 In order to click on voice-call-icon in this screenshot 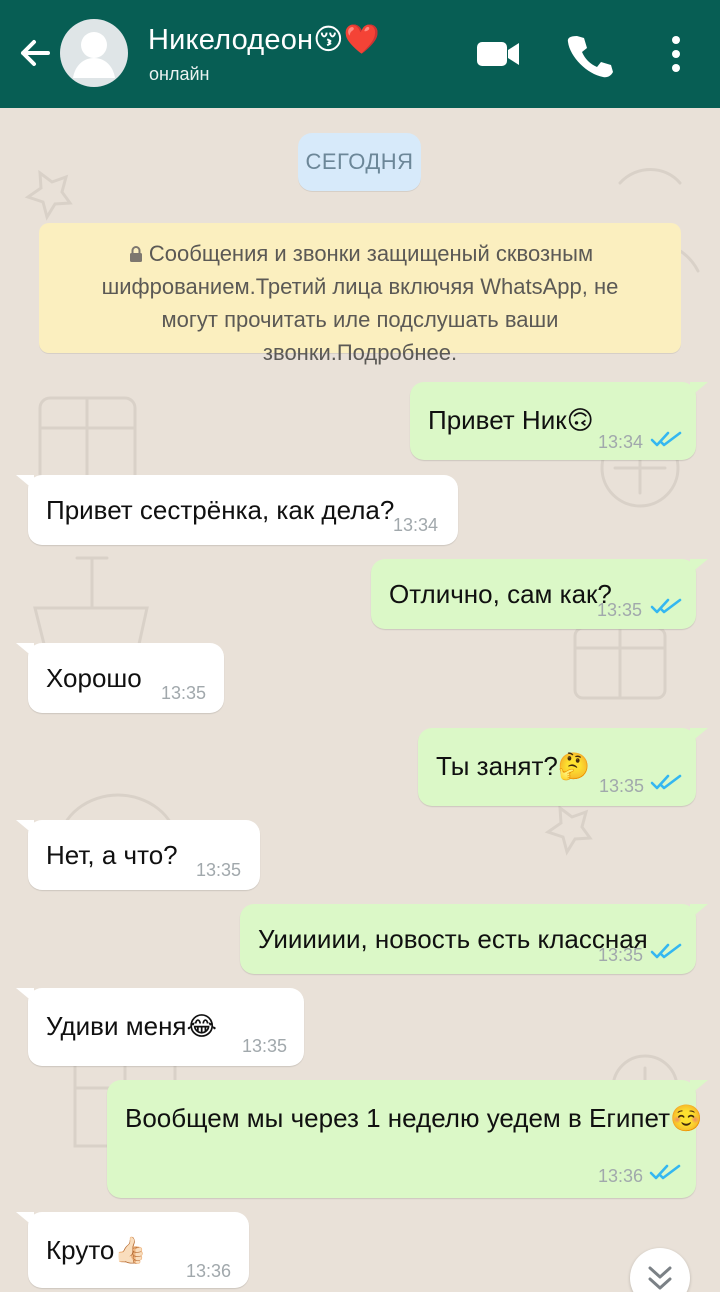, I will do `click(588, 54)`.